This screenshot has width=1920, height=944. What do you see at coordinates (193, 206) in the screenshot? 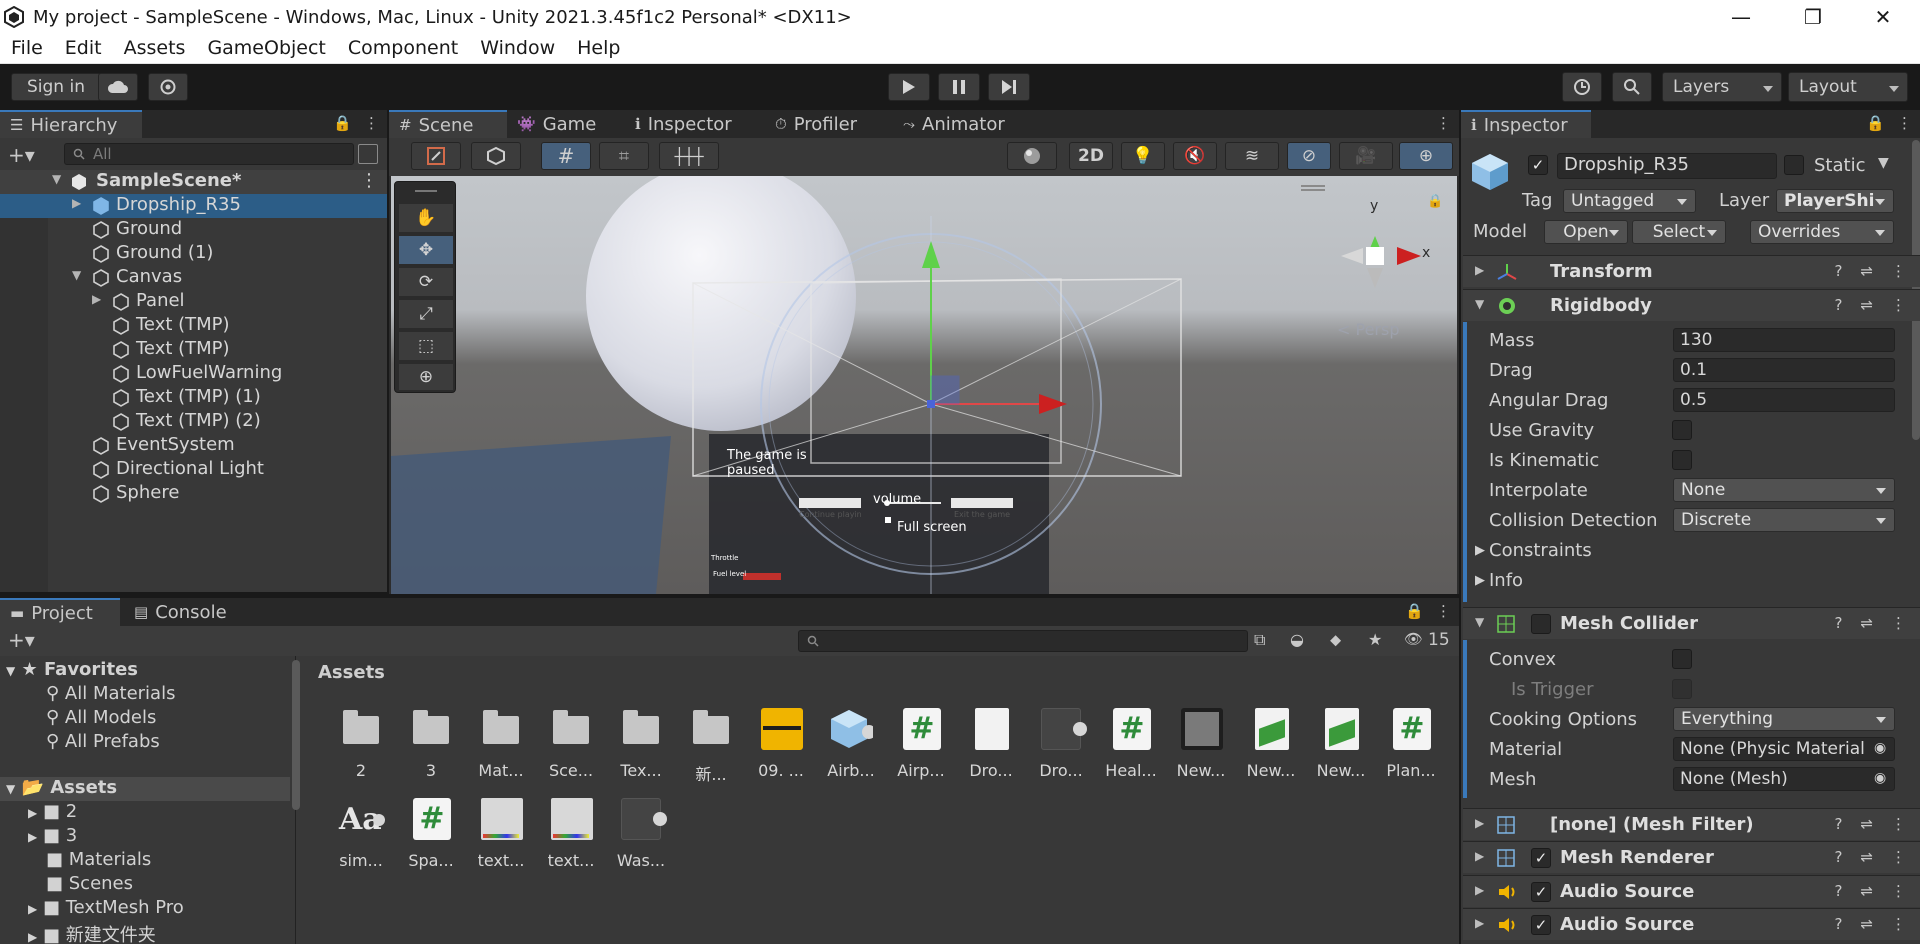
I see `hierarchy-item: ▶ Dropship_R35` at bounding box center [193, 206].